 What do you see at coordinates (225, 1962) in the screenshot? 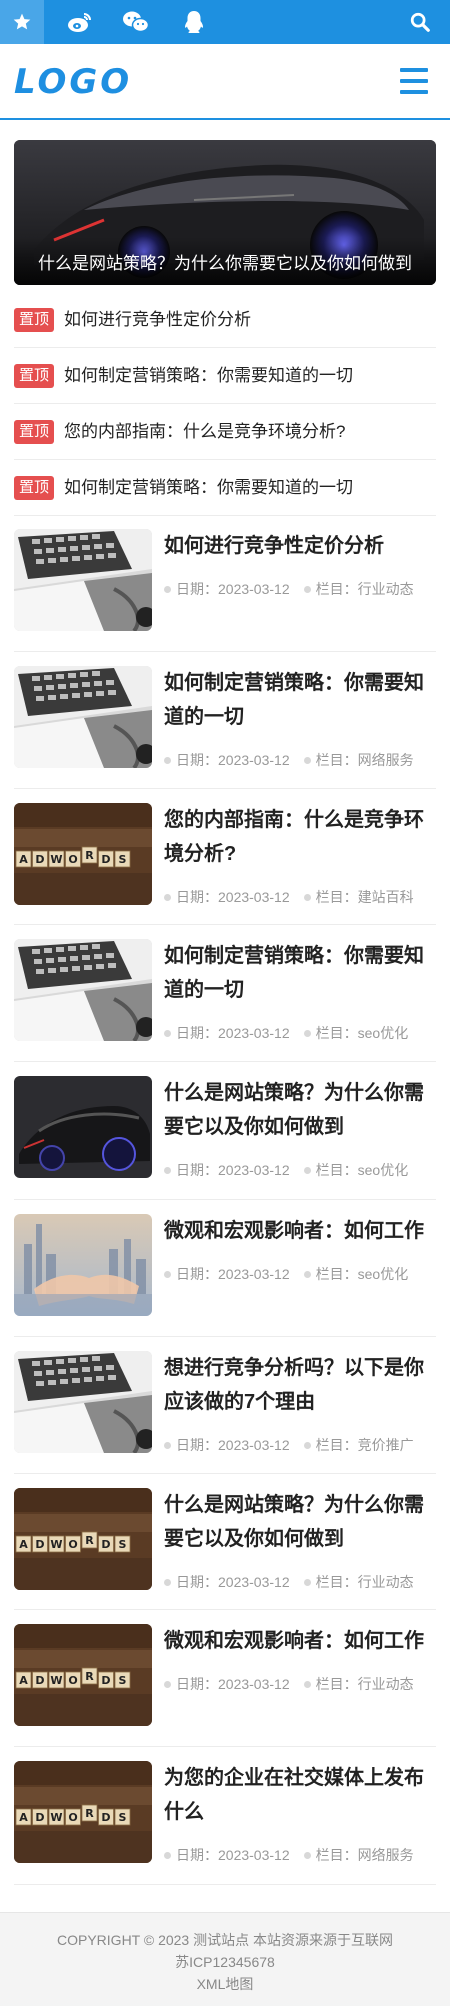
I see `icp-link: 苏ICP12345678` at bounding box center [225, 1962].